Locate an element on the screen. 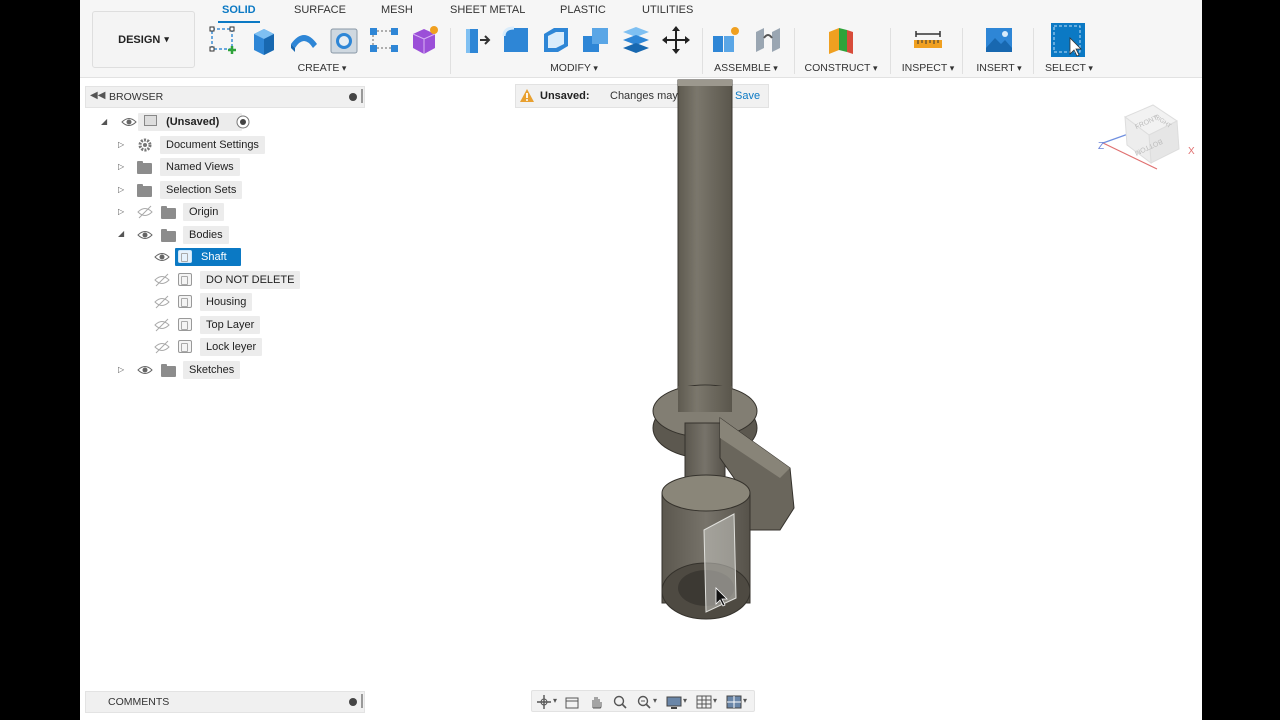 The height and width of the screenshot is (720, 1280). add-comment-icon is located at coordinates (353, 702).